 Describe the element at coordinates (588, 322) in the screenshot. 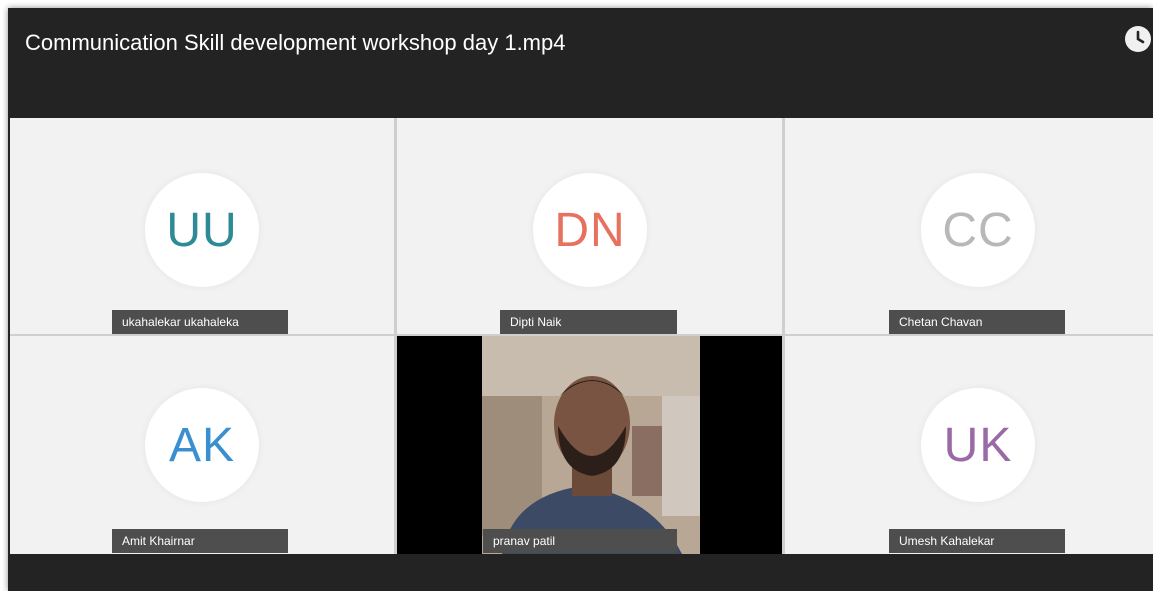

I see `participant-name-label: Dipti Naik` at that location.